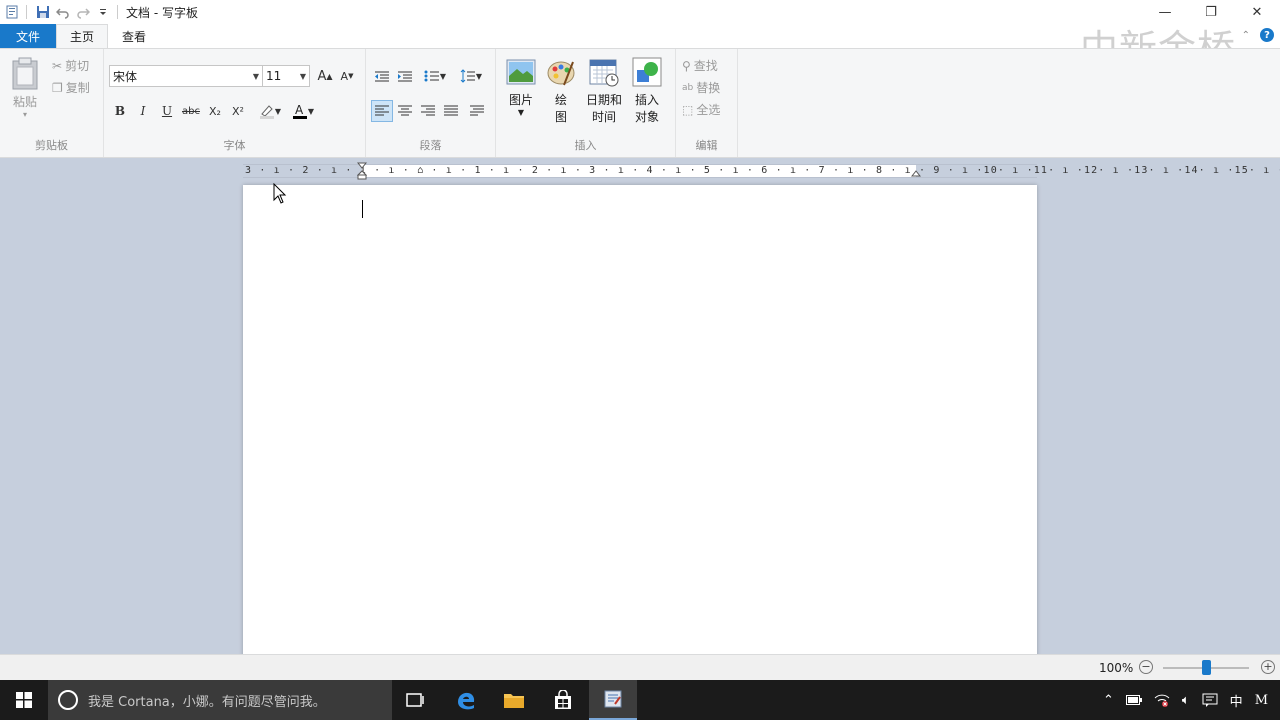 The height and width of the screenshot is (720, 1280). I want to click on undo-icon, so click(63, 12).